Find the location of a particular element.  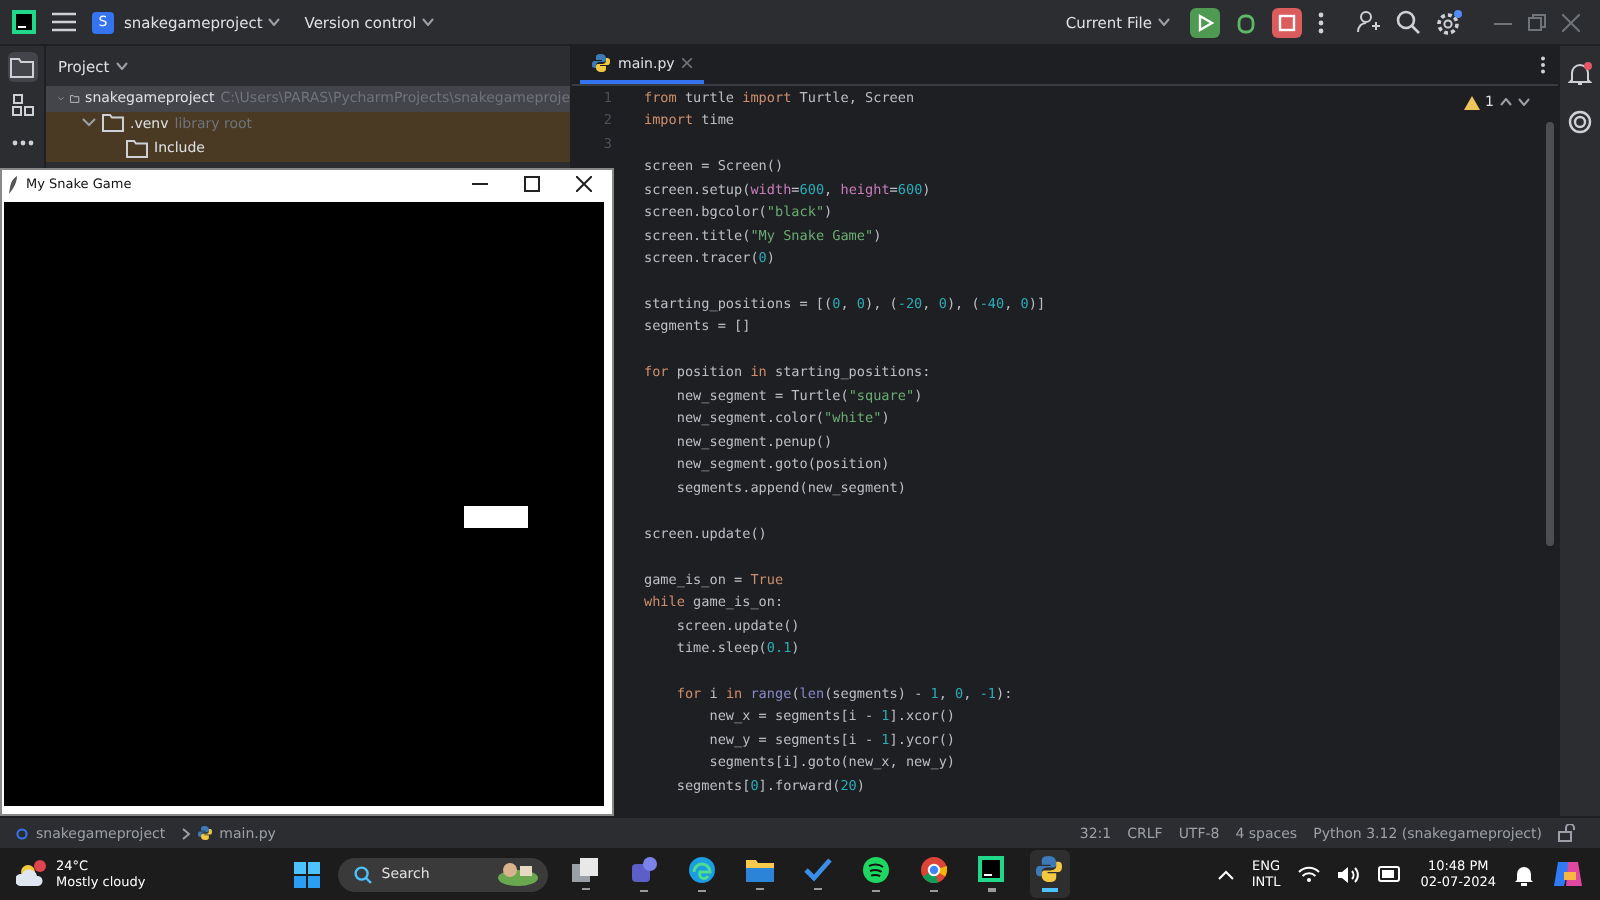

python-app-icon is located at coordinates (1049, 874).